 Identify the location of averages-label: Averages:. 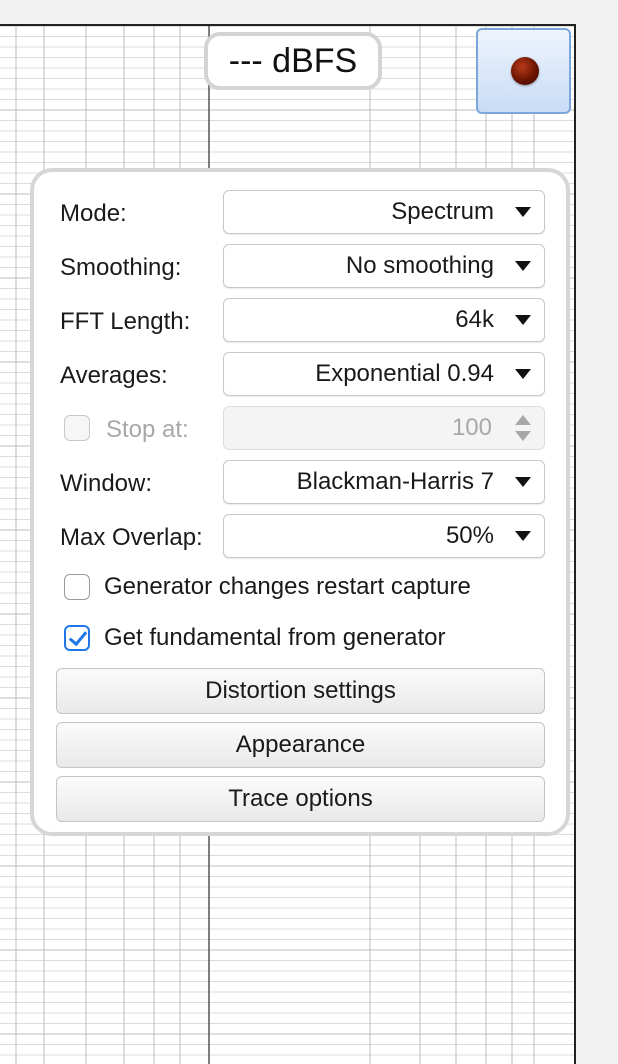
(114, 375).